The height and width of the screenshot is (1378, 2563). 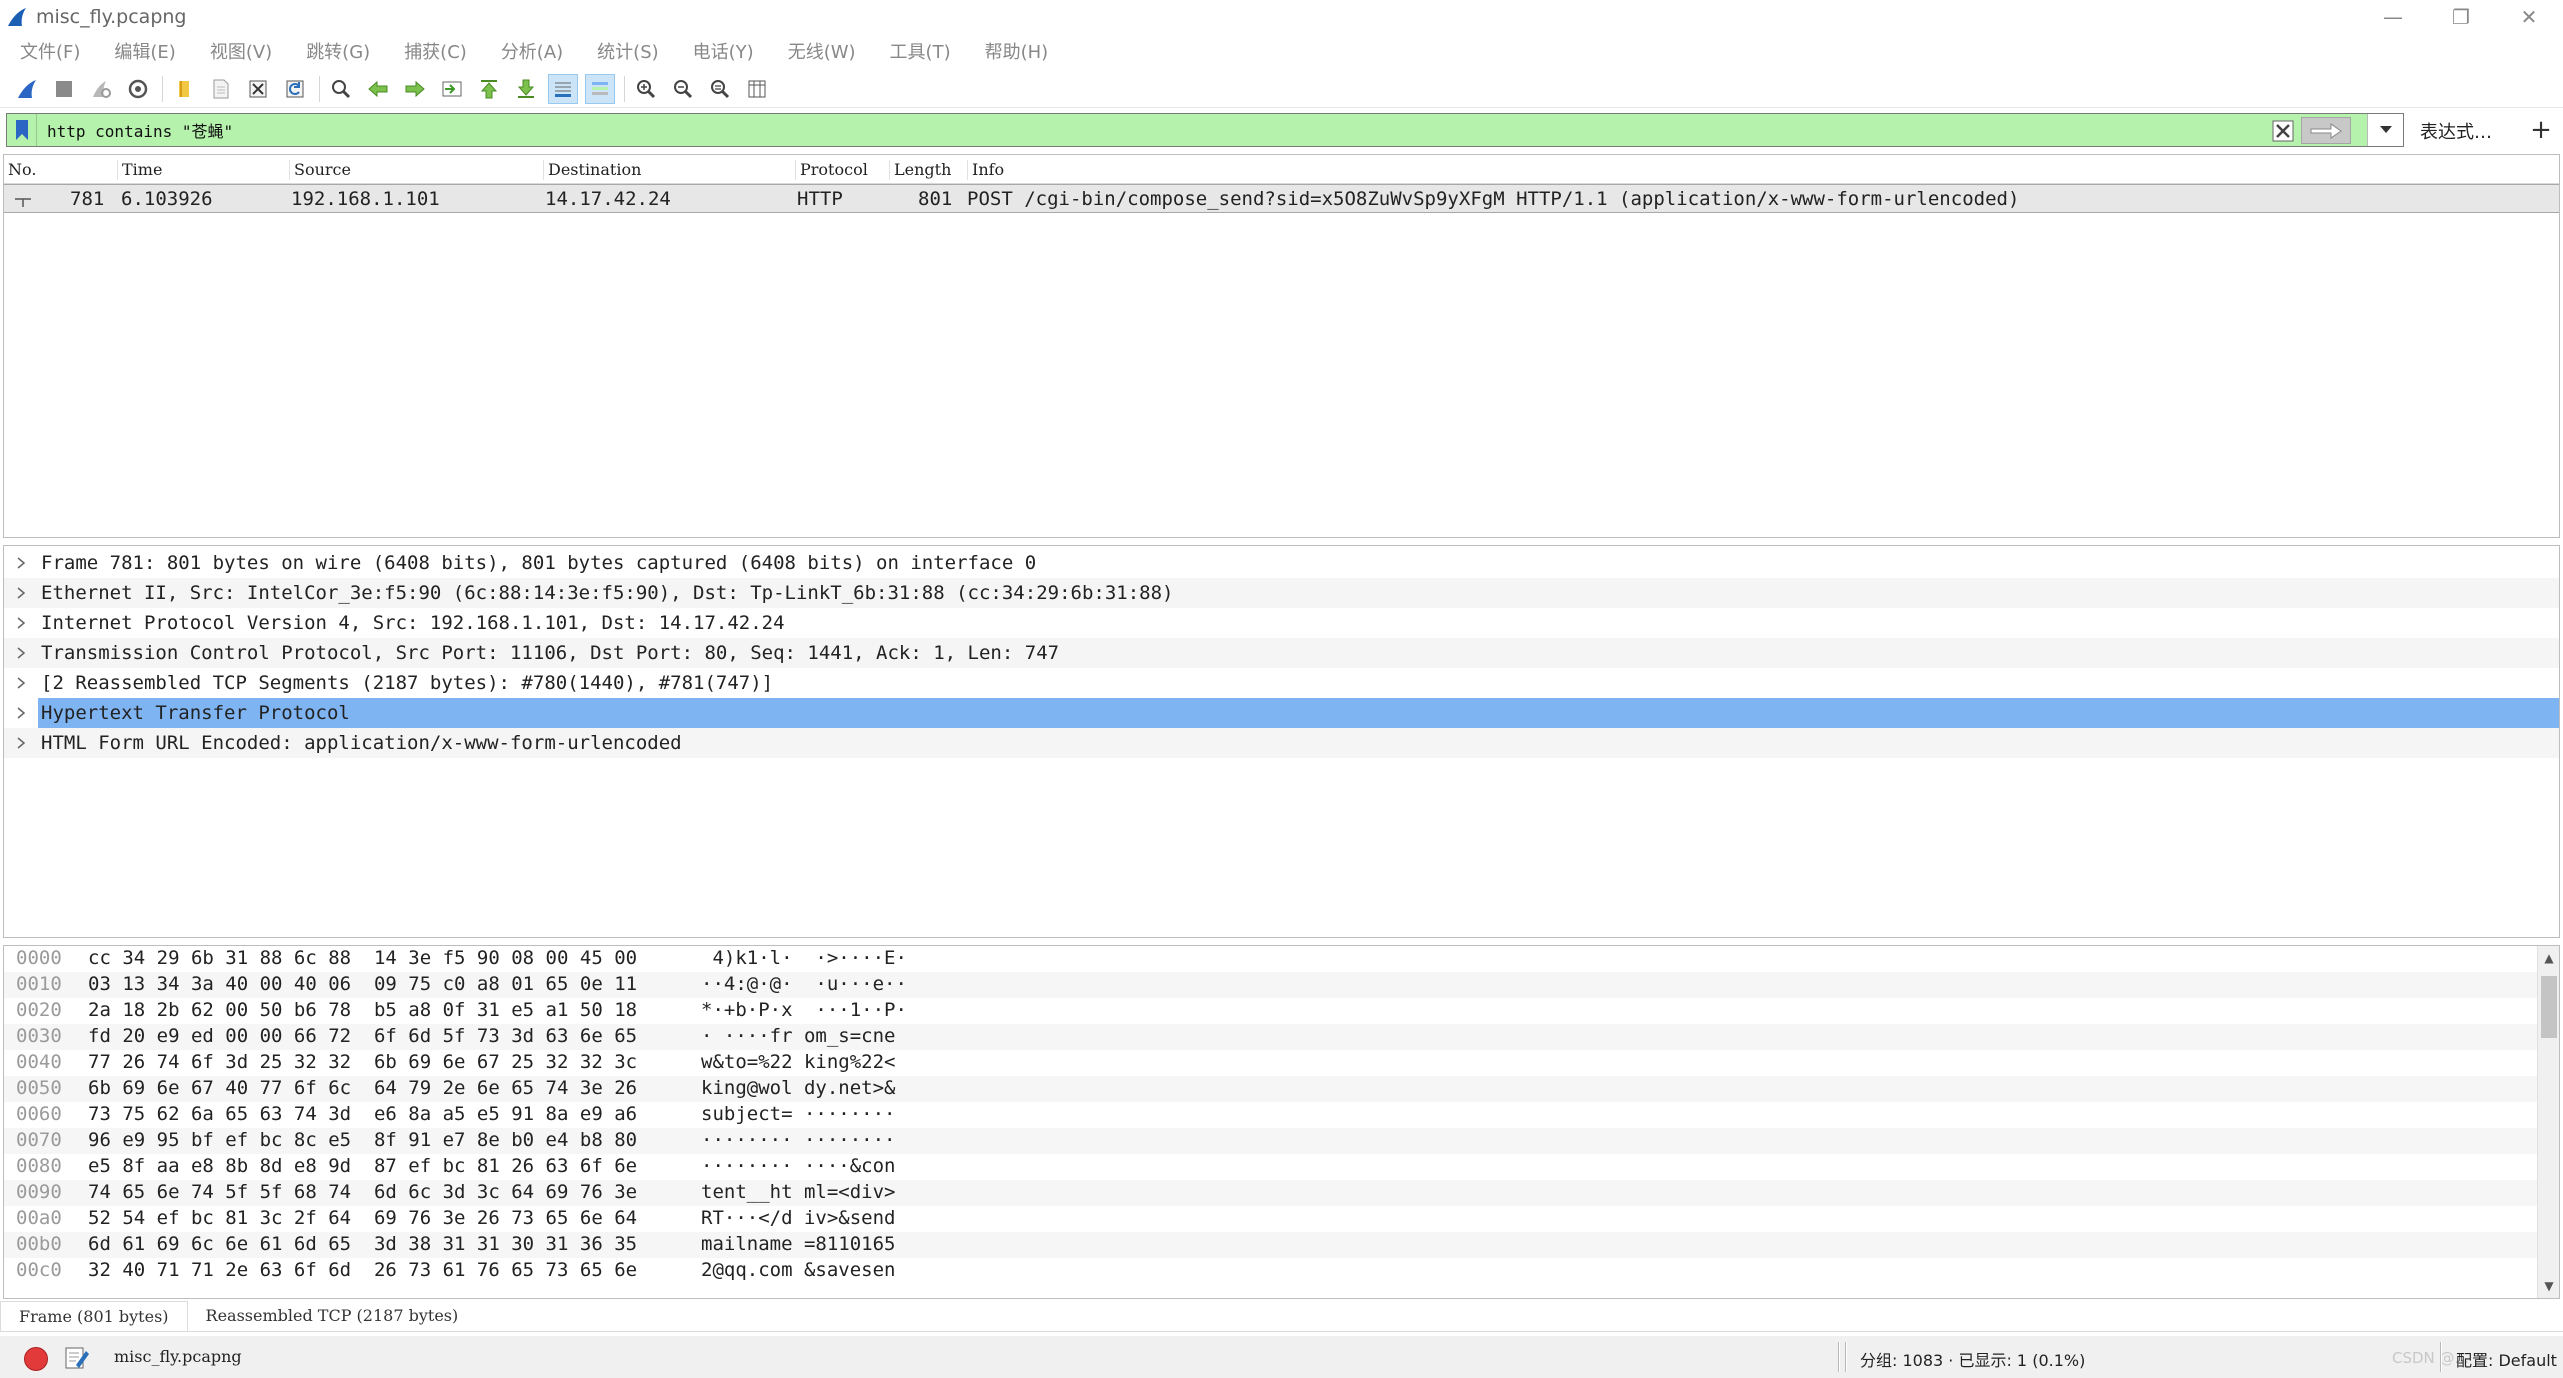 What do you see at coordinates (378, 89) in the screenshot?
I see `go-back-button` at bounding box center [378, 89].